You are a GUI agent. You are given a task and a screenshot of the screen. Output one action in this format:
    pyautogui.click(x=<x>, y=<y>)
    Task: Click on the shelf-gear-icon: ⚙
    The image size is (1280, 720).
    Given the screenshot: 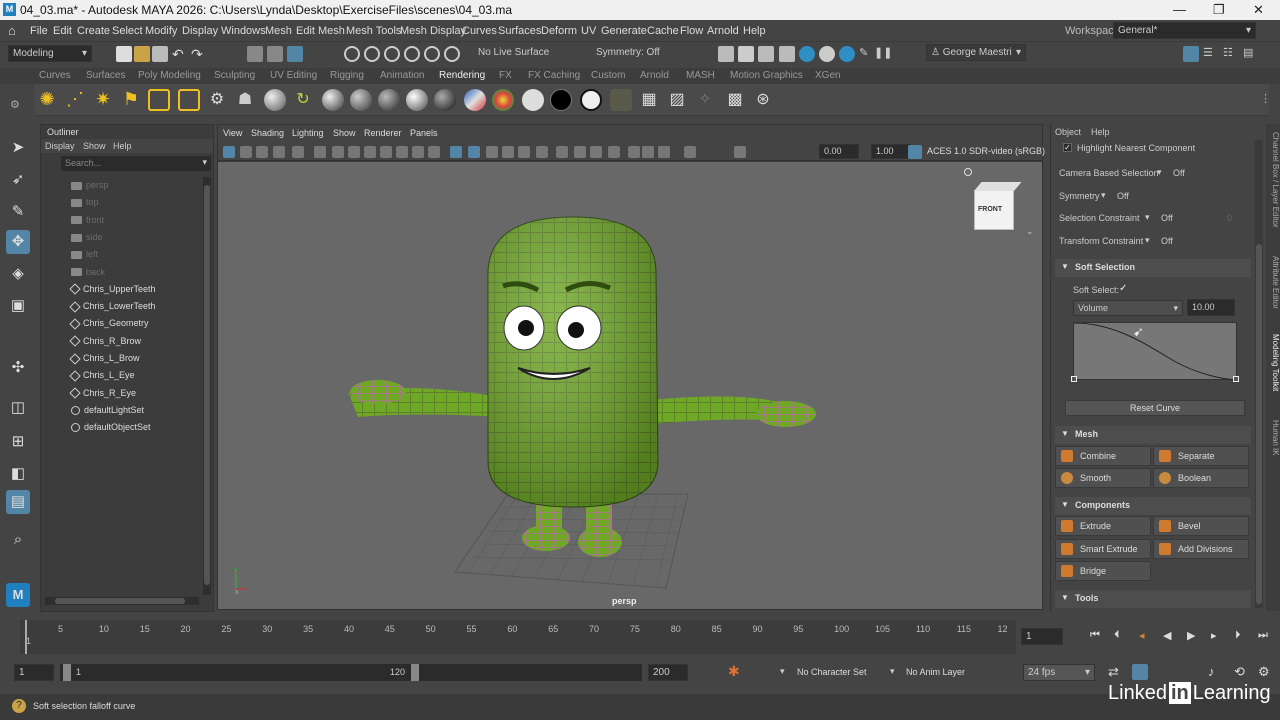 What is the action you would take?
    pyautogui.click(x=15, y=104)
    